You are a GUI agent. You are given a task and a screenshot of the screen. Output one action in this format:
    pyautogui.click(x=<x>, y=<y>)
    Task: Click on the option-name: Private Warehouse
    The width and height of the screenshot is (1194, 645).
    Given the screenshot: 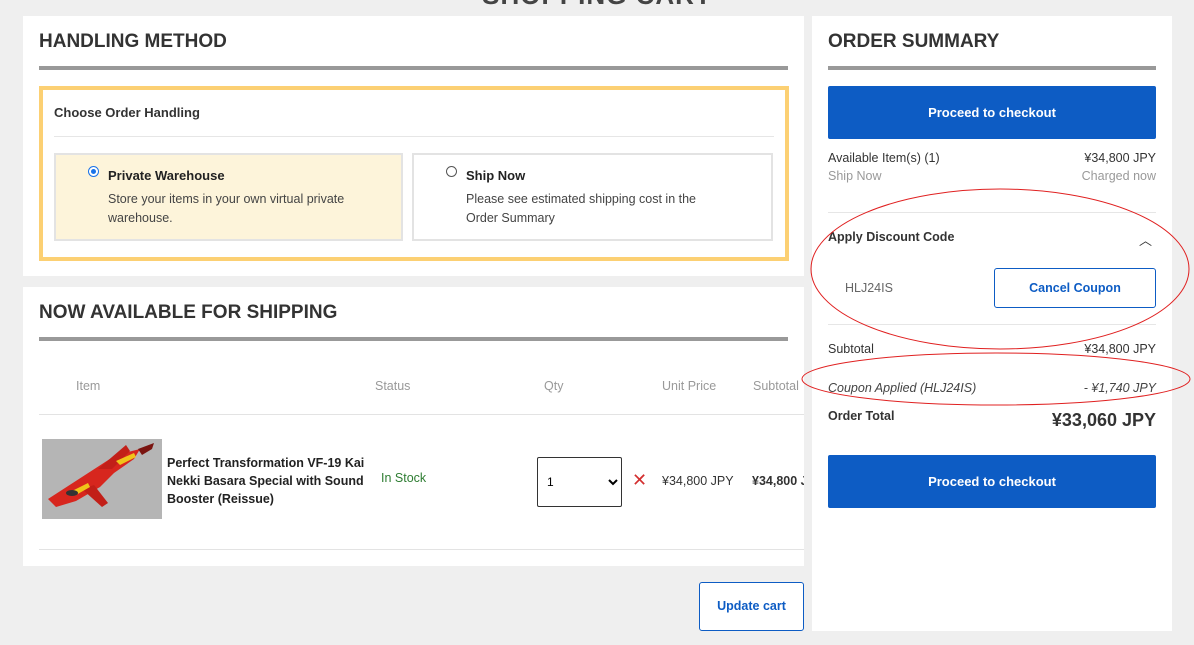 What is the action you would take?
    pyautogui.click(x=166, y=175)
    